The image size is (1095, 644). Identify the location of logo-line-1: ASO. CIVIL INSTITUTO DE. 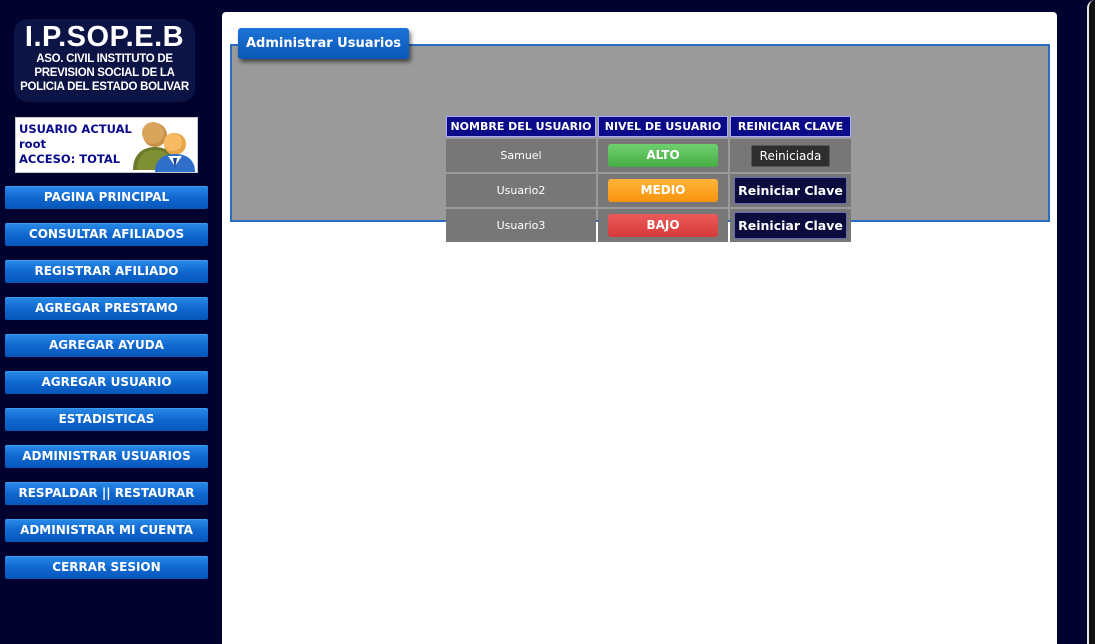
(104, 59).